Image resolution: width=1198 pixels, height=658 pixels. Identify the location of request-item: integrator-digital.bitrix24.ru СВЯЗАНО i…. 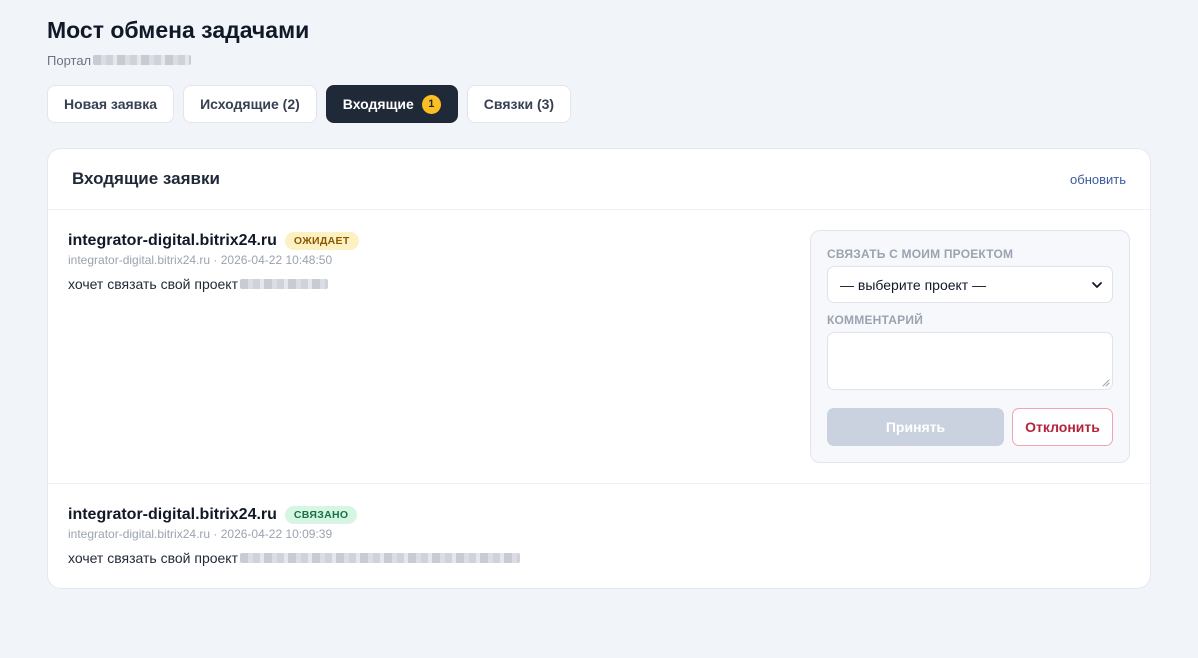
(599, 536).